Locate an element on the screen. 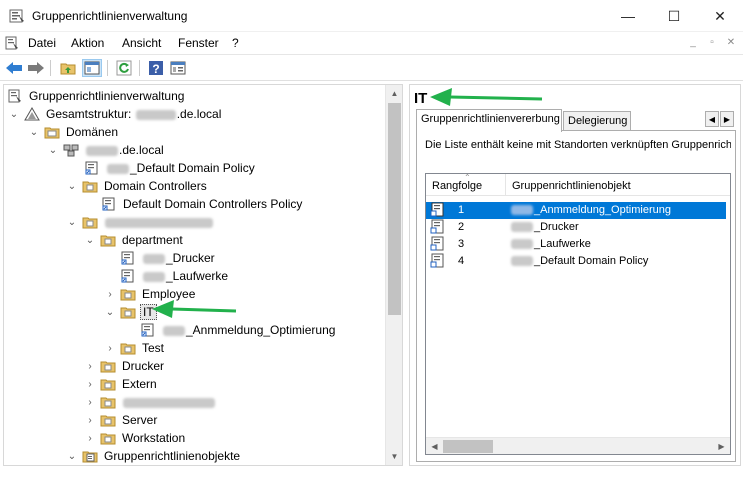  tab-scroll-left-icon: ◀ is located at coordinates (712, 119).